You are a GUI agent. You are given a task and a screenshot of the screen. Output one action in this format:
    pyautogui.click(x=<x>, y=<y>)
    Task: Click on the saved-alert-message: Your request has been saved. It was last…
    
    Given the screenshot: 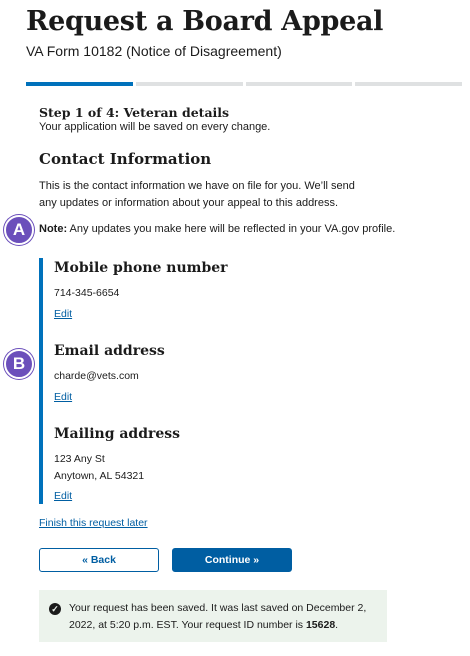 What is the action you would take?
    pyautogui.click(x=223, y=617)
    